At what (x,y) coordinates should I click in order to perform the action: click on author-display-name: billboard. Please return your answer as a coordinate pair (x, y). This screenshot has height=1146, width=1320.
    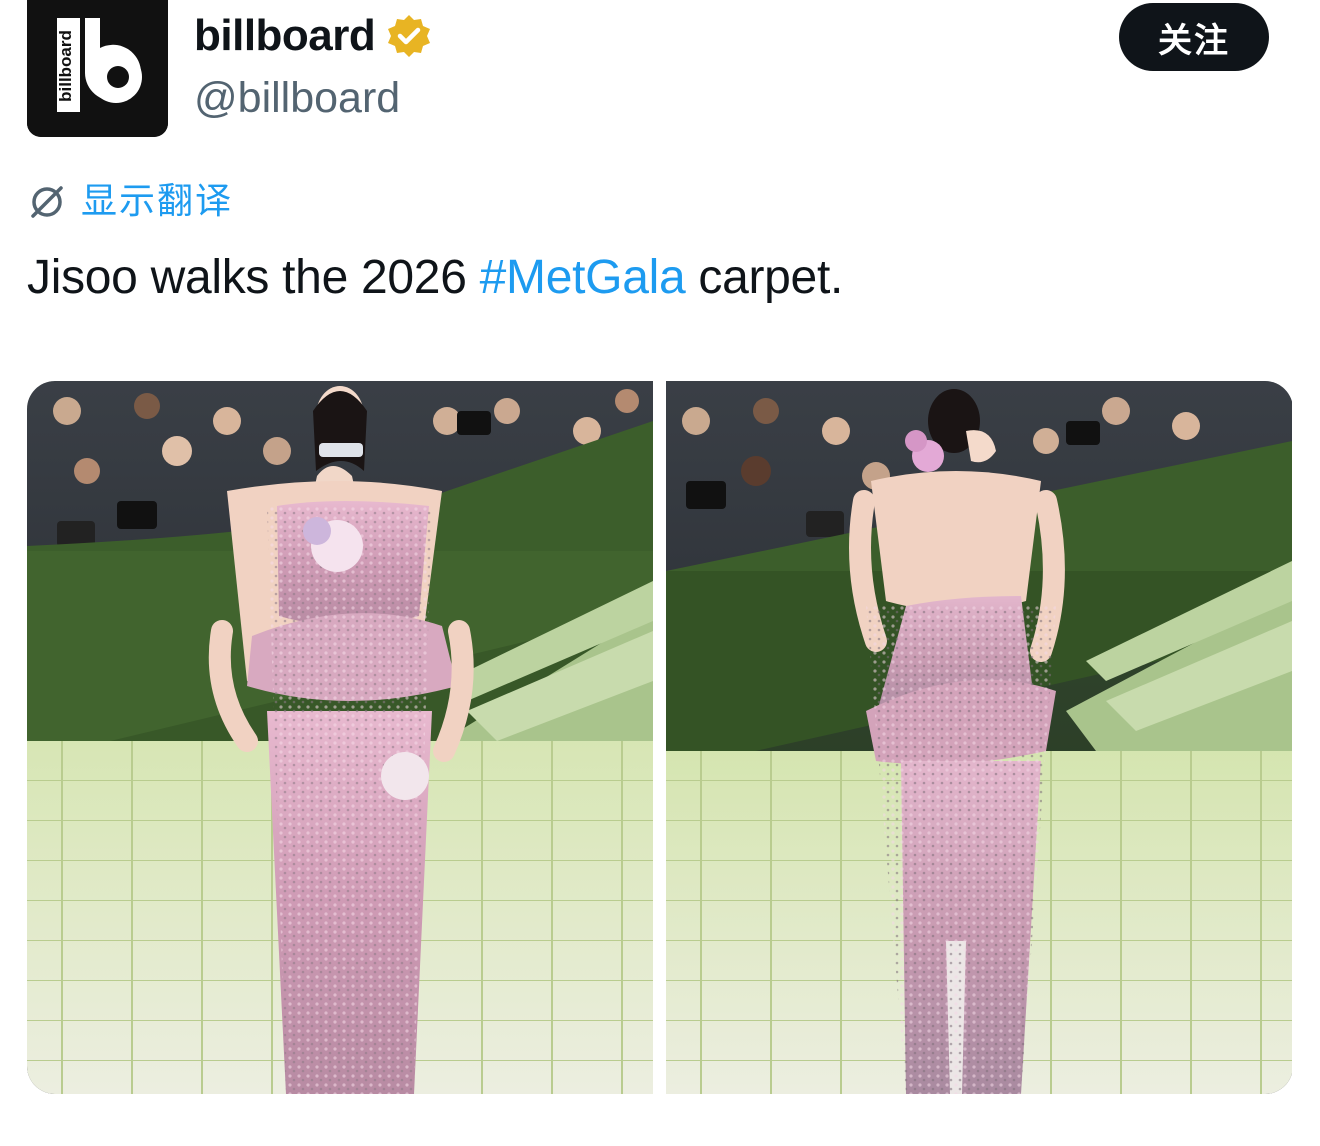
    Looking at the image, I should click on (285, 36).